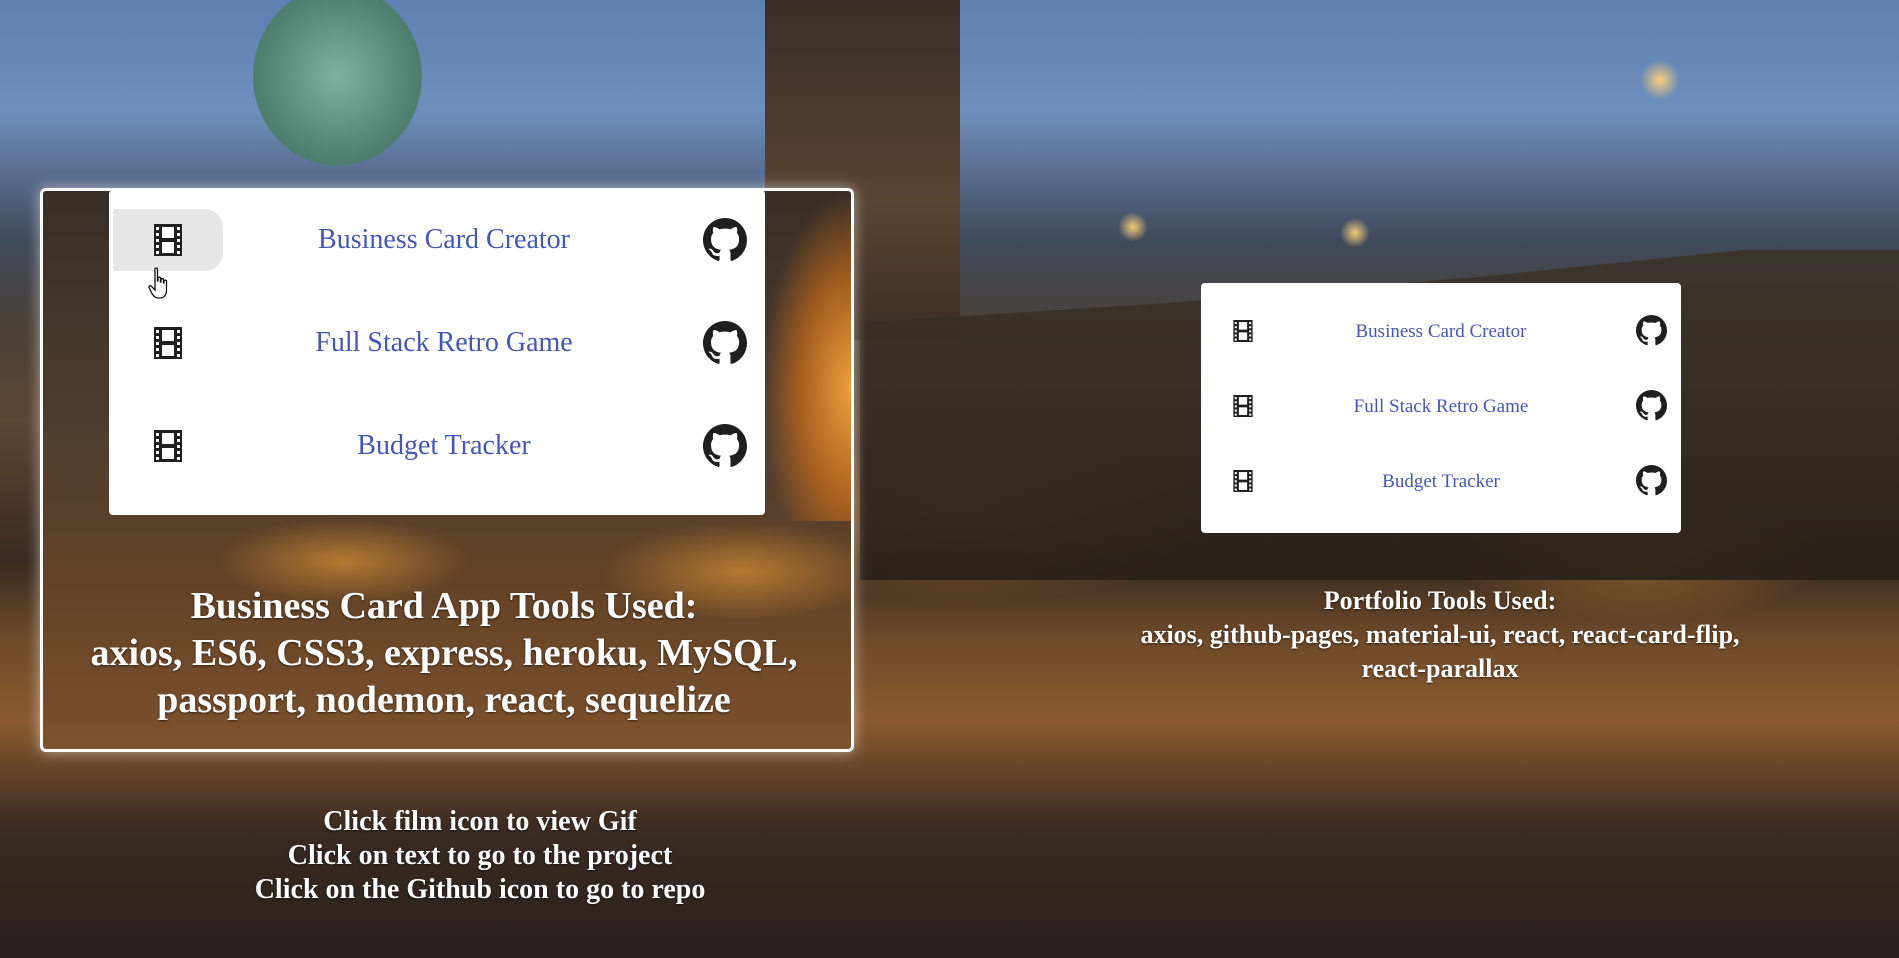  I want to click on instruction-line: Click on the Github icon to go to repo, so click(480, 889).